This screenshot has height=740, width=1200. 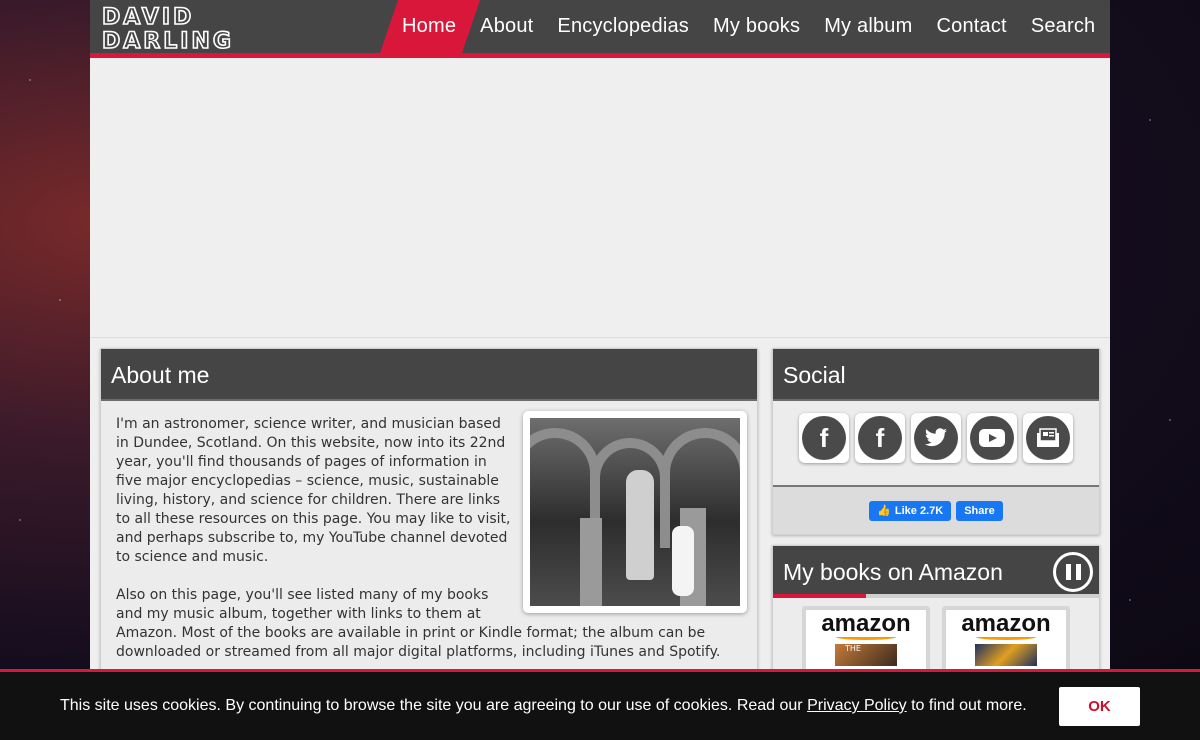 I want to click on nav-encyclopedias: Encyclopedias, so click(x=623, y=26).